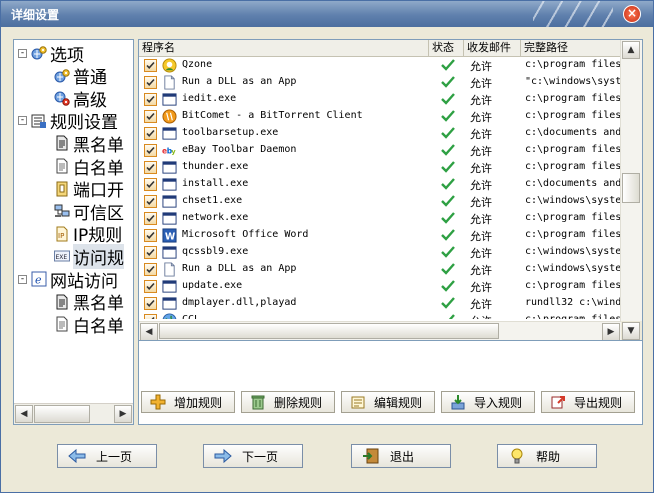 The width and height of the screenshot is (654, 493). What do you see at coordinates (571, 48) in the screenshot?
I see `column-header-path: 完整路径` at bounding box center [571, 48].